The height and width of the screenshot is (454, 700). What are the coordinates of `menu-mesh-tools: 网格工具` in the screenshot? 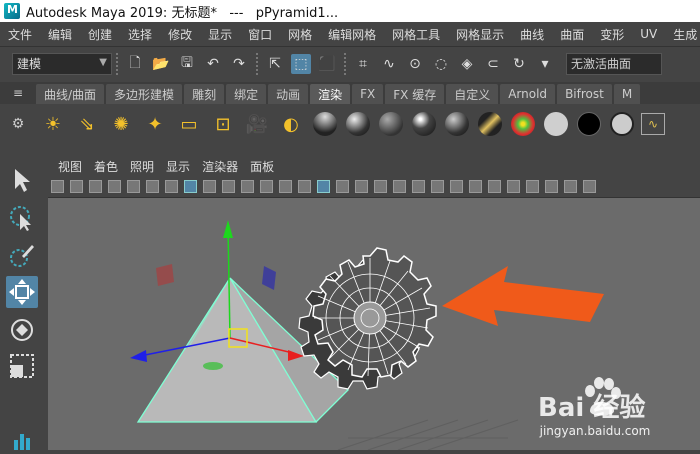 It's located at (416, 34).